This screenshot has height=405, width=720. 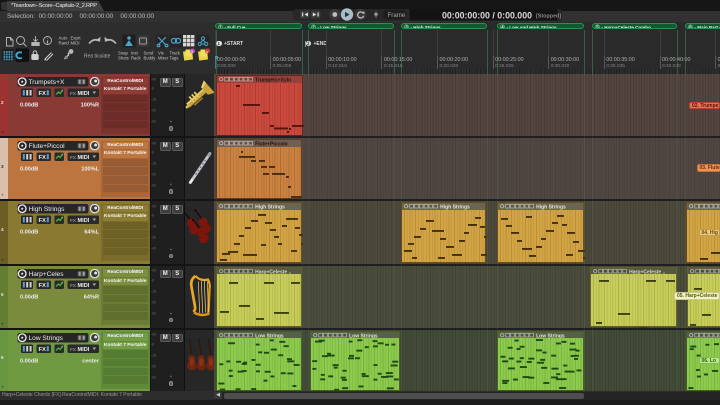 I want to click on svg-text: - Low and High Strings, so click(x=531, y=27).